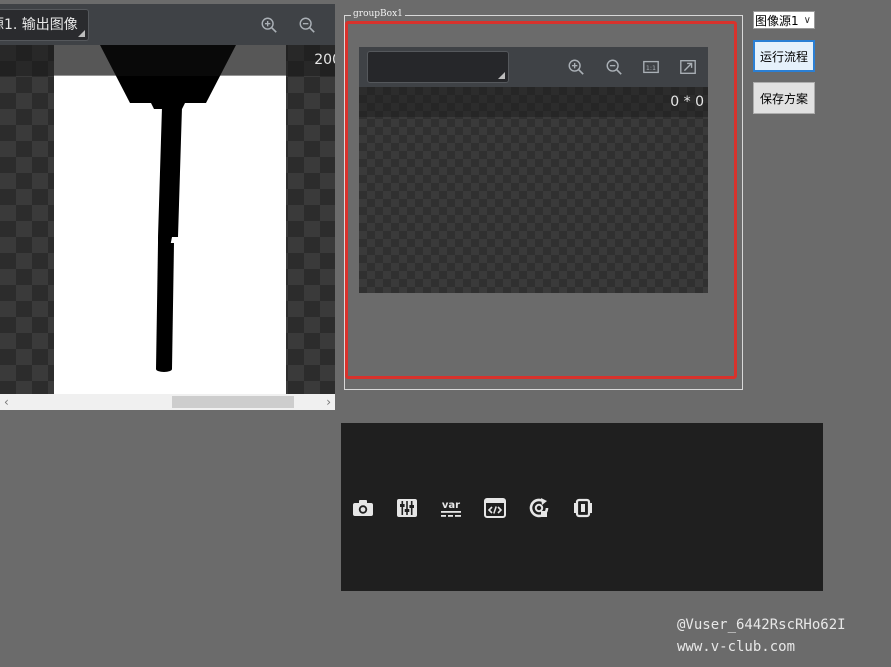 Image resolution: width=891 pixels, height=667 pixels. I want to click on zoom-out-icon, so click(307, 25).